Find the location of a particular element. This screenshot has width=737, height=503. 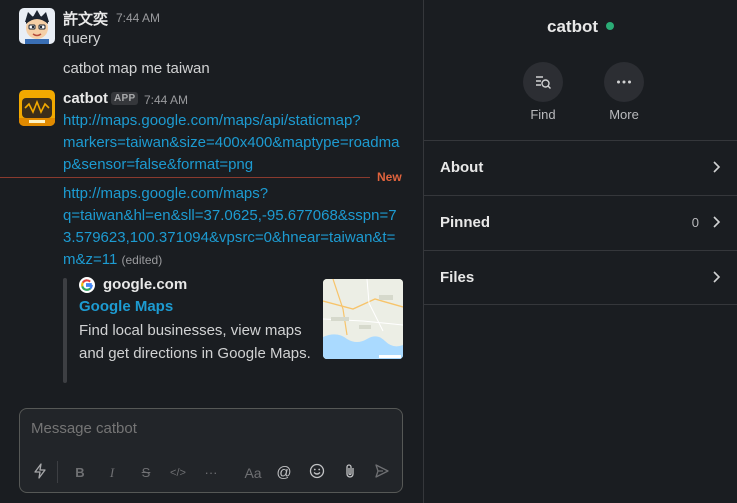

message-text: query is located at coordinates (82, 38).